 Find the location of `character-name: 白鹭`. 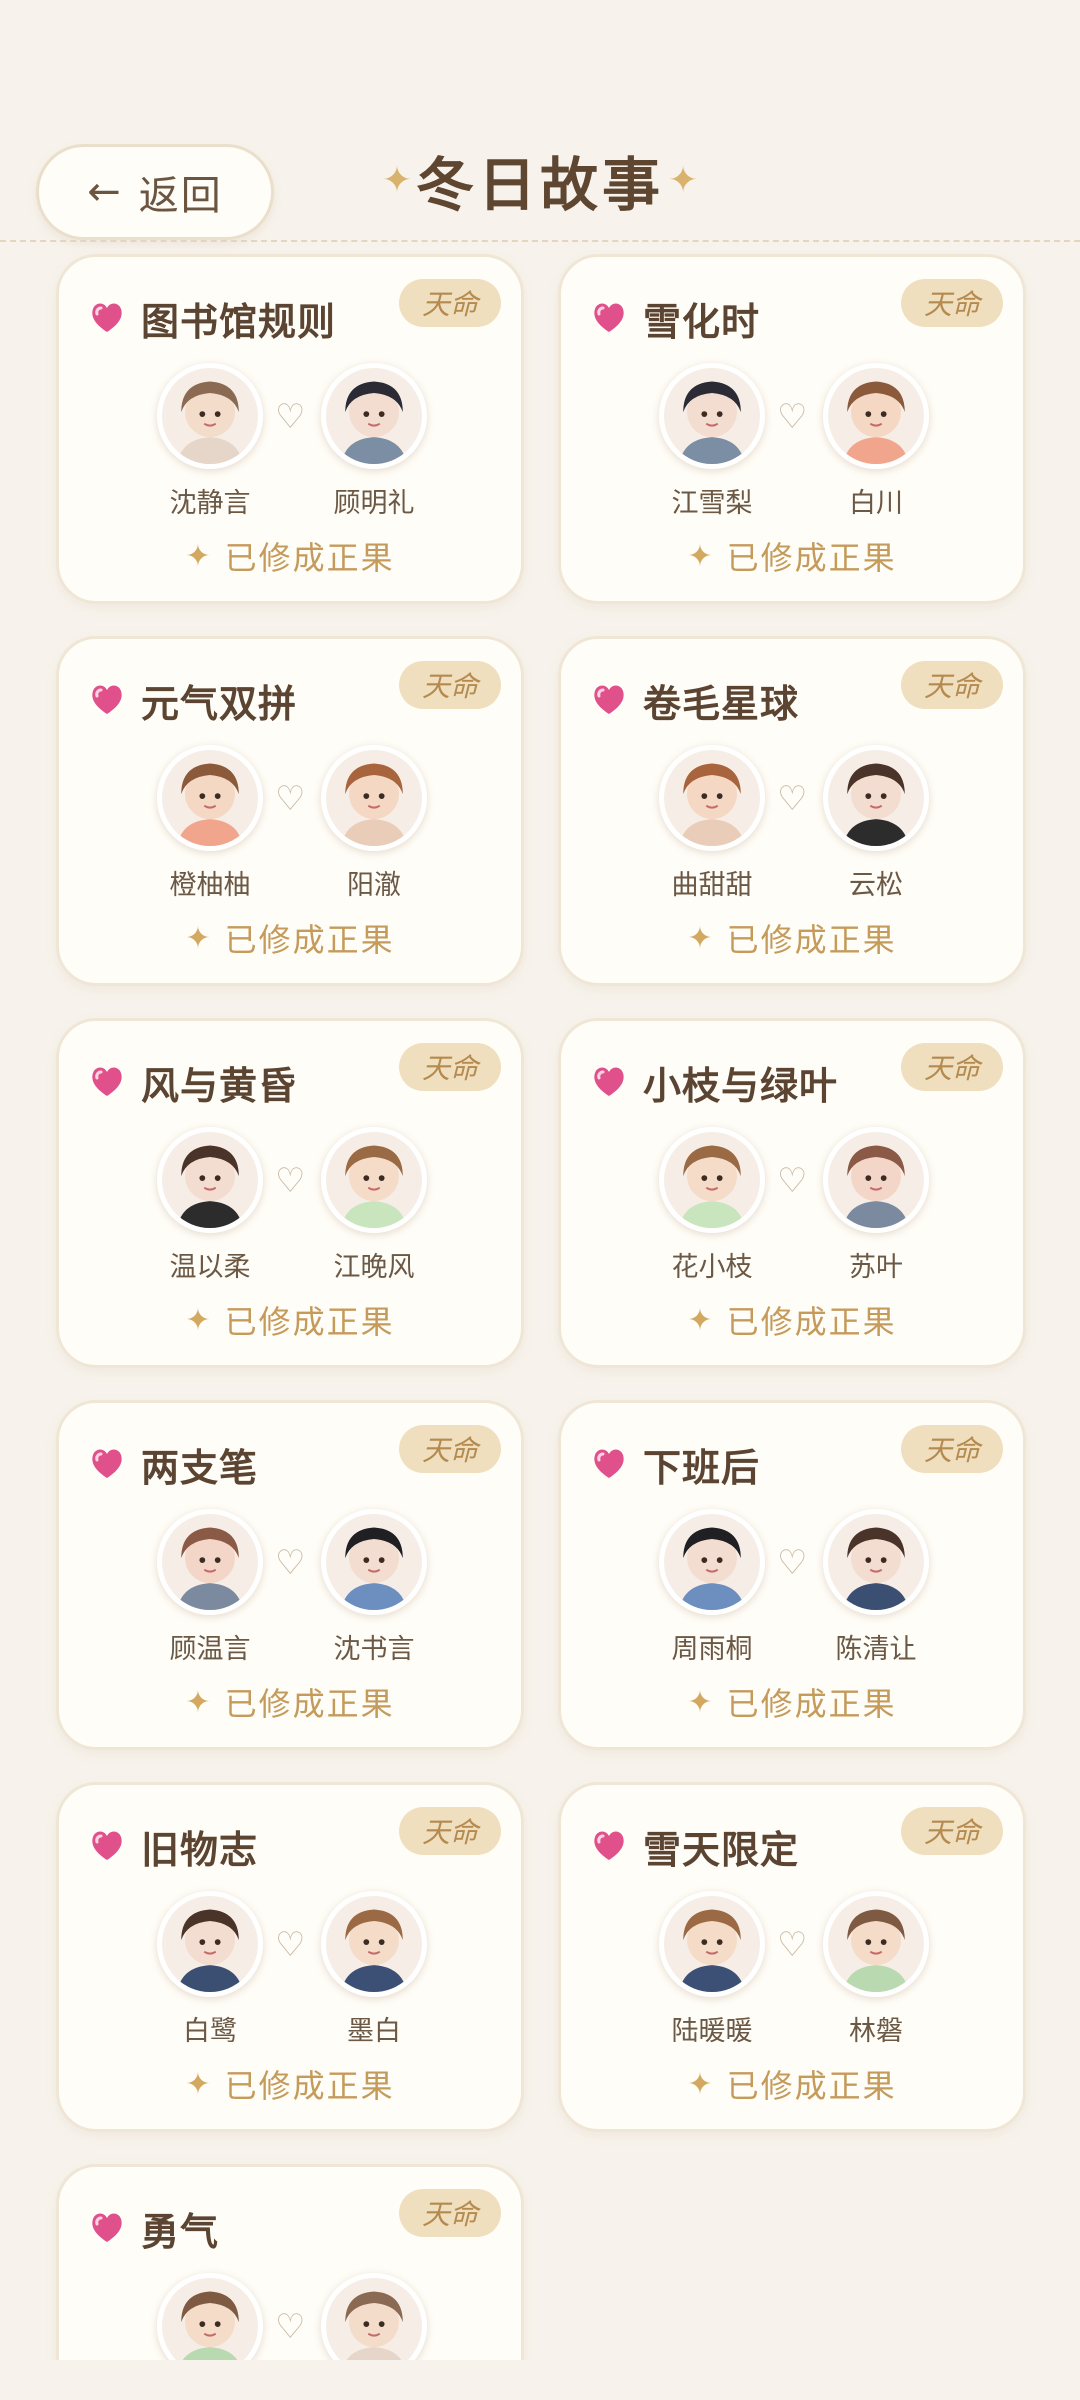

character-name: 白鹭 is located at coordinates (210, 2031).